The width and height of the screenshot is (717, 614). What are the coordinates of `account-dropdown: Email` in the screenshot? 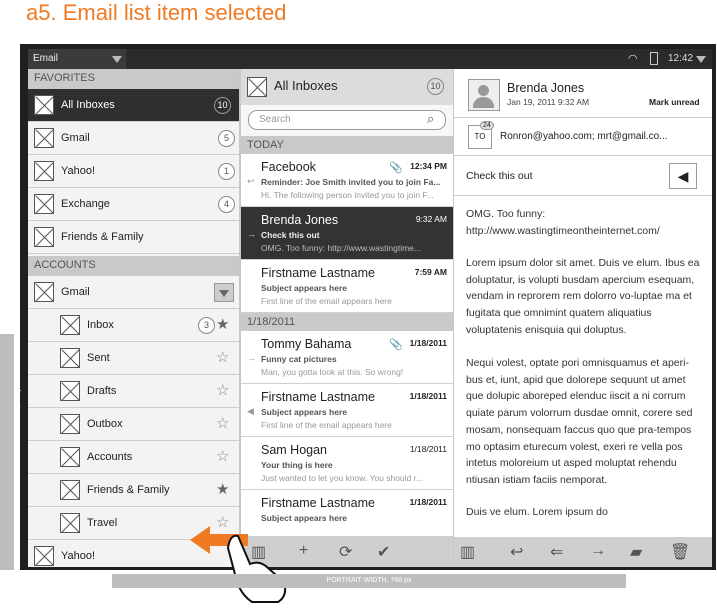 It's located at (77, 59).